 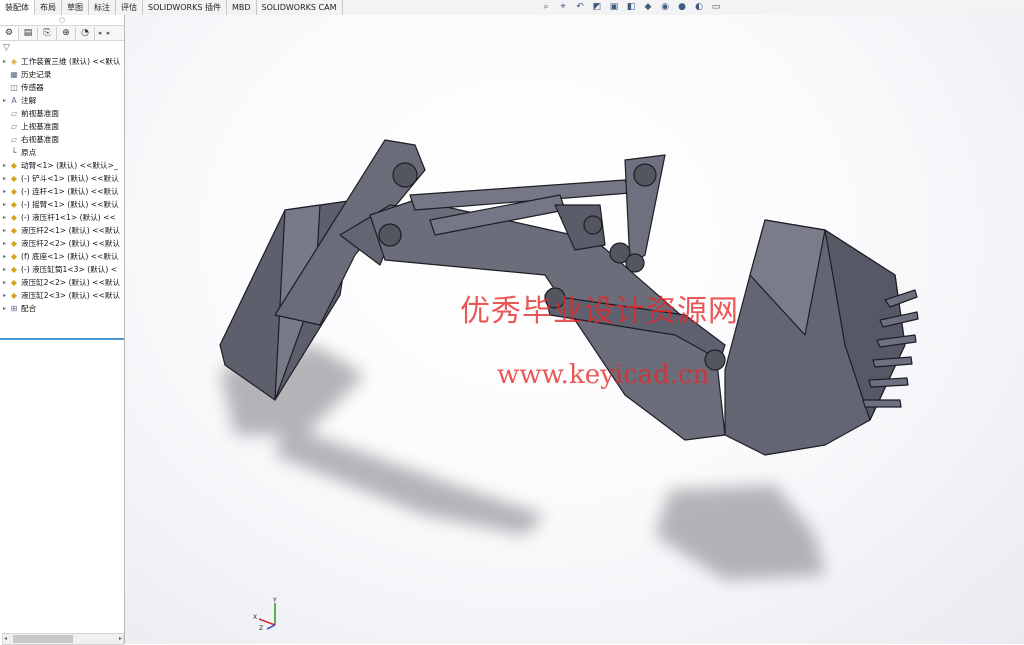 What do you see at coordinates (62, 204) in the screenshot?
I see `tree-item: ▸ ◆ (-) 摇臂<1> (默认) <<默认` at bounding box center [62, 204].